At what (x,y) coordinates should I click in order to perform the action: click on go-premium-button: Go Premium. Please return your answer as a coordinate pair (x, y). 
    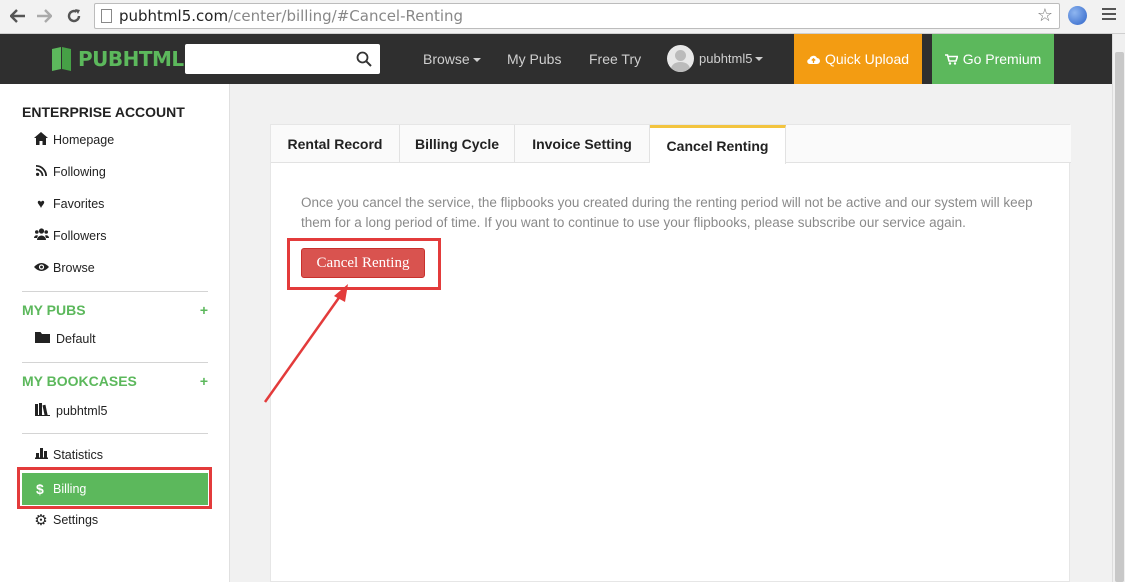
    Looking at the image, I should click on (993, 59).